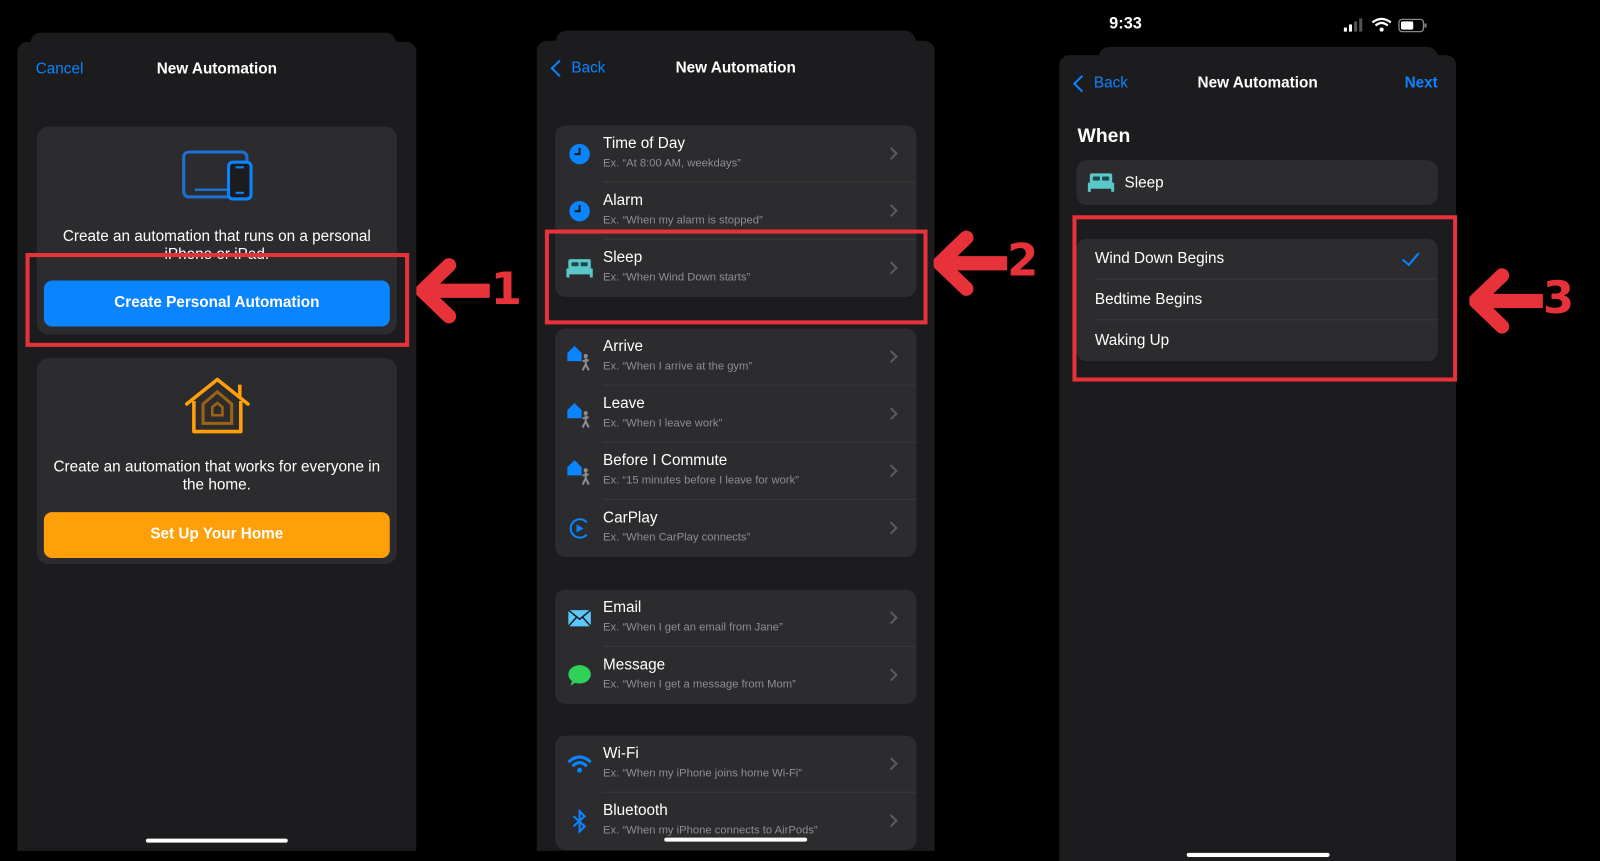  Describe the element at coordinates (623, 346) in the screenshot. I see `row-title: Arrive` at that location.